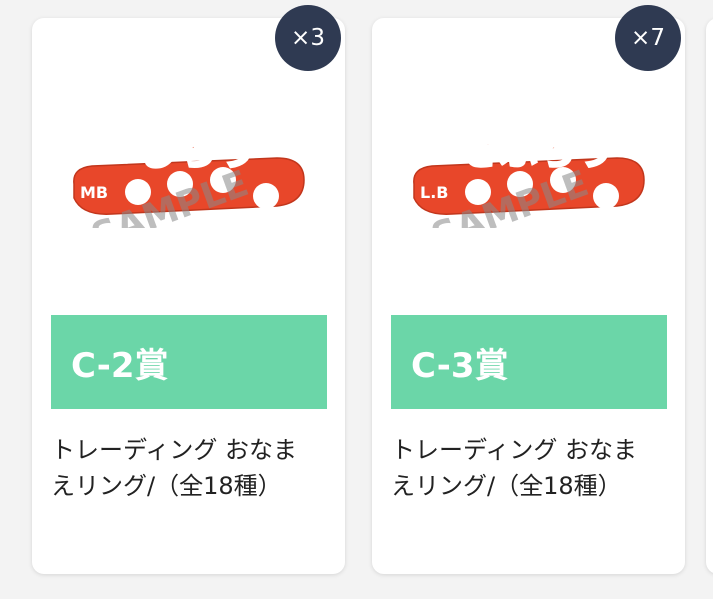  Describe the element at coordinates (529, 178) in the screenshot. I see `name-ring-image: さぶろう L.B SAMPLE` at that location.